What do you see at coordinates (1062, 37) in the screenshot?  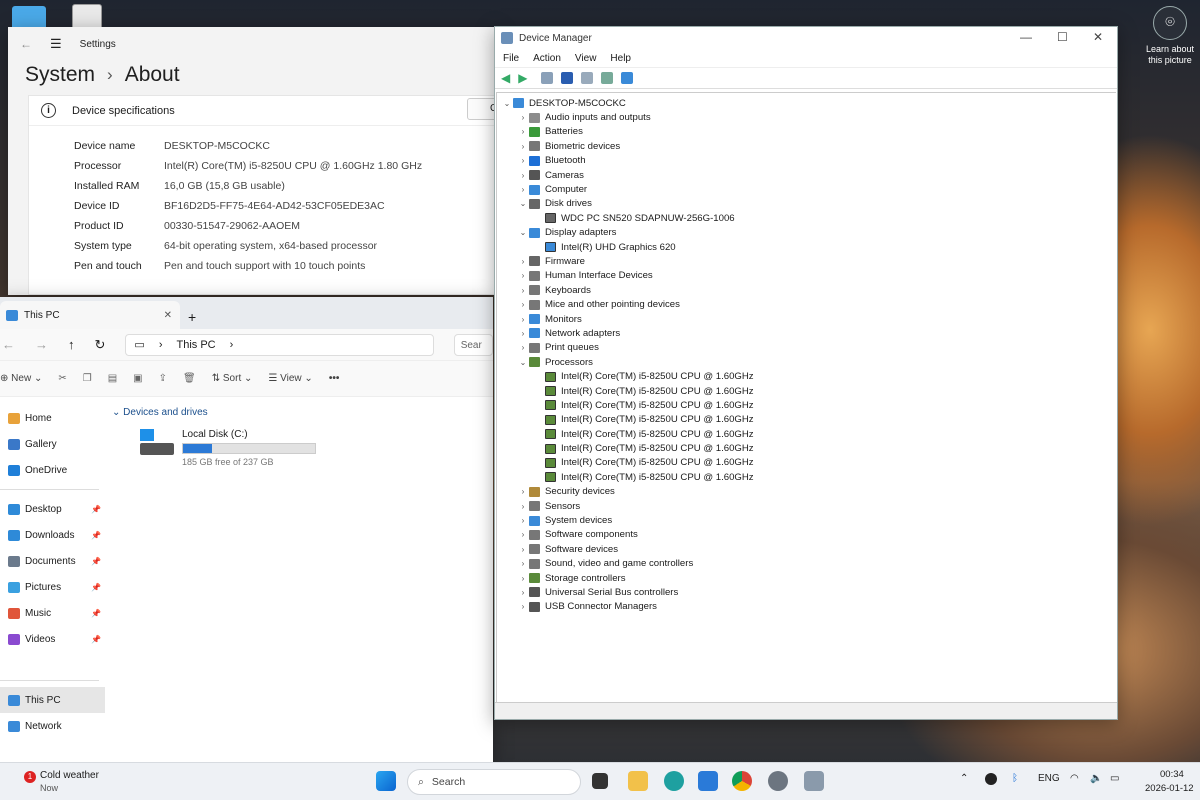 I see `maximize-button: ☐` at bounding box center [1062, 37].